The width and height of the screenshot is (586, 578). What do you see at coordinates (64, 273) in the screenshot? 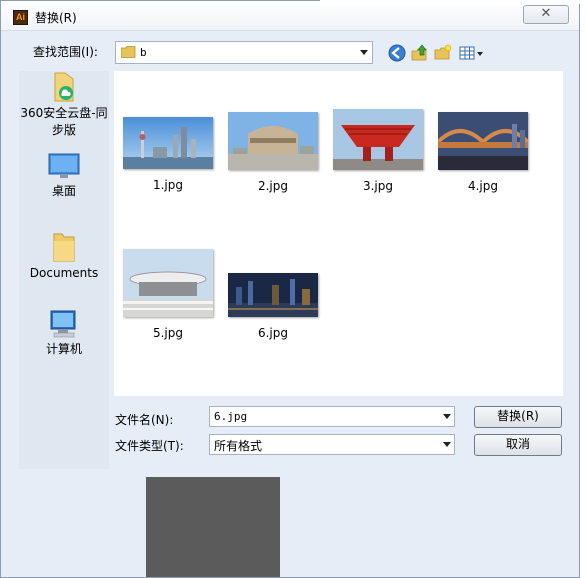
I see `place-label: Documents` at bounding box center [64, 273].